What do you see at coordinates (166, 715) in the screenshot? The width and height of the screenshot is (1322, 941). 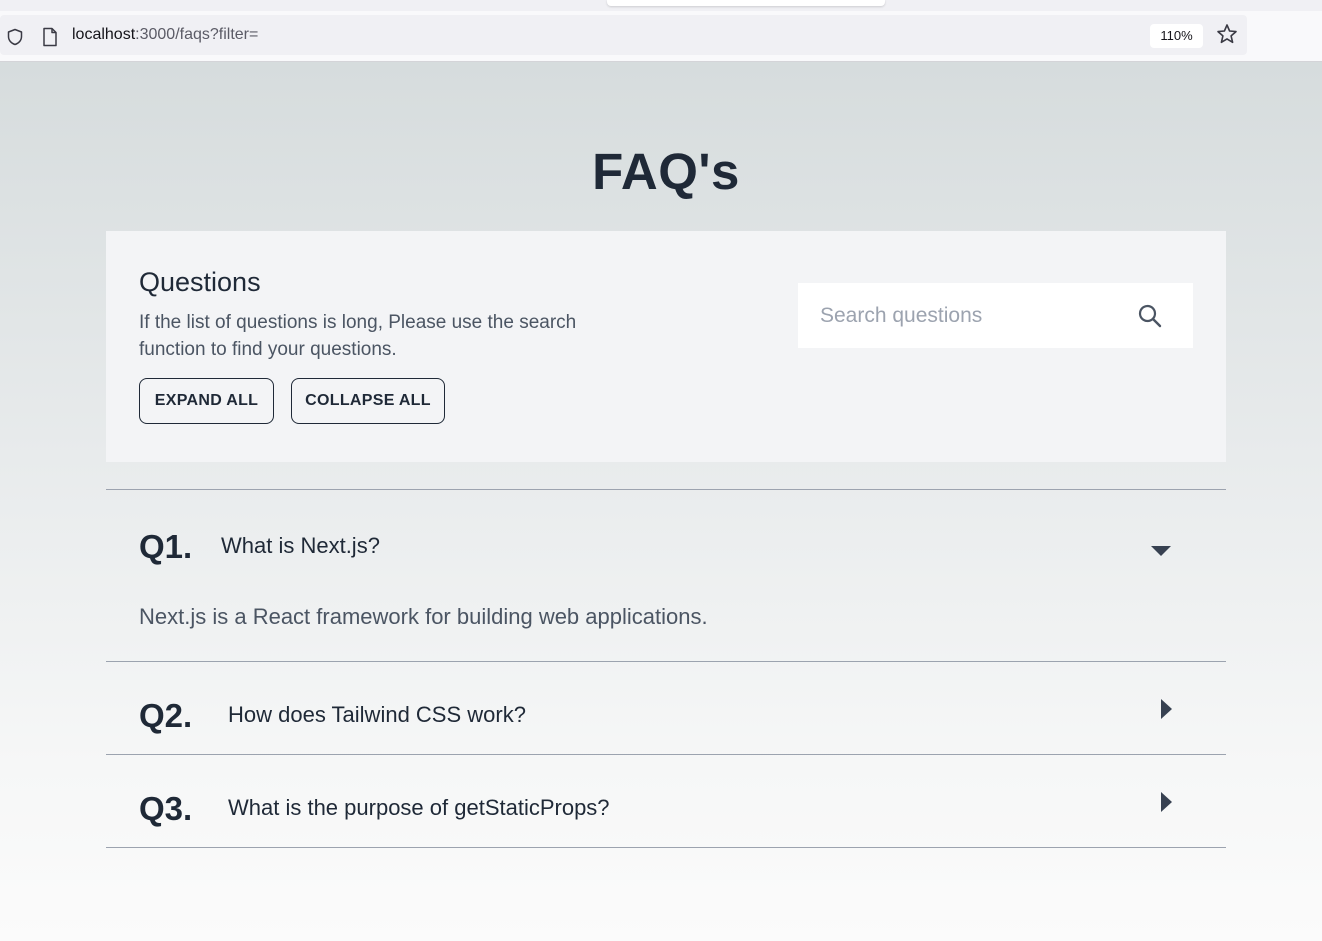 I see `faq-number: Q2.` at bounding box center [166, 715].